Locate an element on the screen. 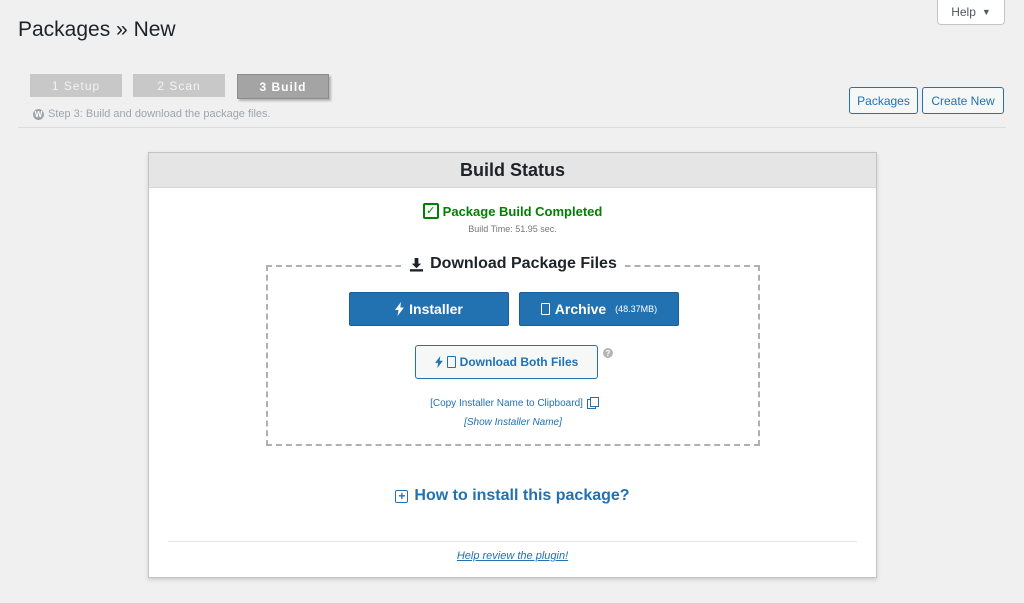 The height and width of the screenshot is (603, 1024). installer-label: Installer is located at coordinates (436, 309).